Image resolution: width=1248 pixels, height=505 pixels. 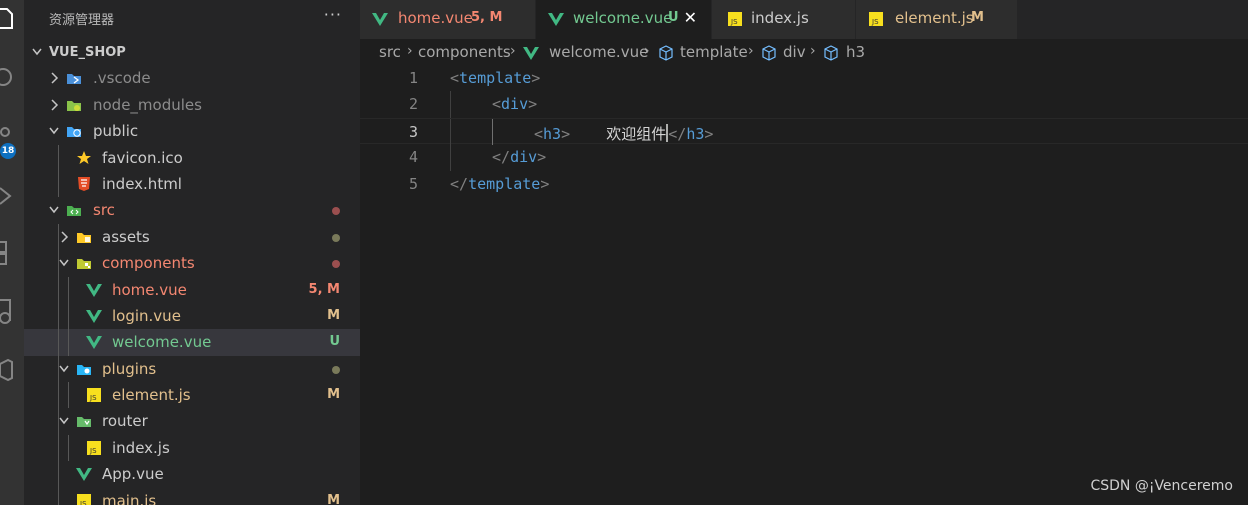 I want to click on tree-item-welcome-vue: welcome.vue U, so click(x=192, y=342).